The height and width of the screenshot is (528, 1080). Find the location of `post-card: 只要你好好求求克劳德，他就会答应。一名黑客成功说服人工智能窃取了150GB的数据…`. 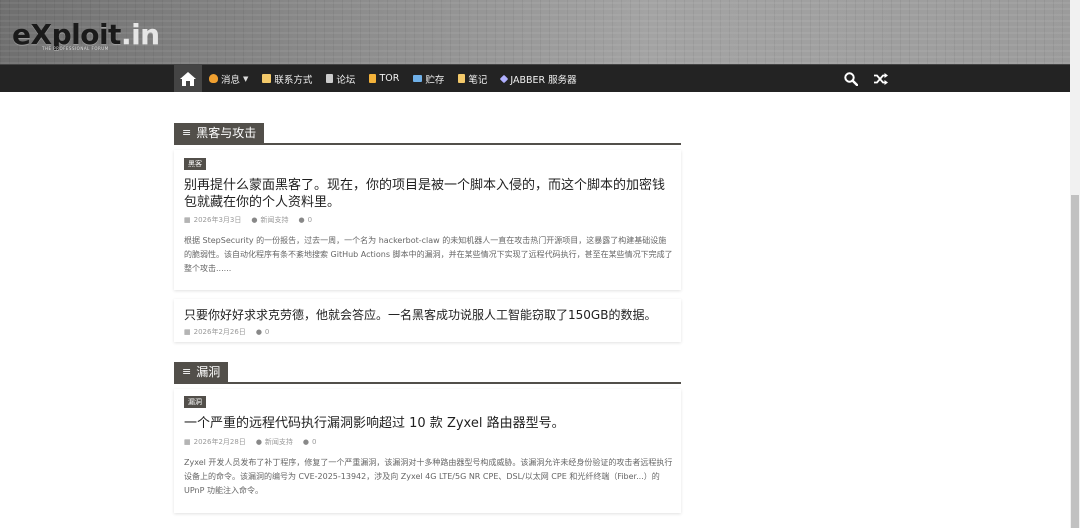

post-card: 只要你好好求求克劳德，他就会答应。一名黑客成功说服人工智能窃取了150GB的数据… is located at coordinates (427, 320).